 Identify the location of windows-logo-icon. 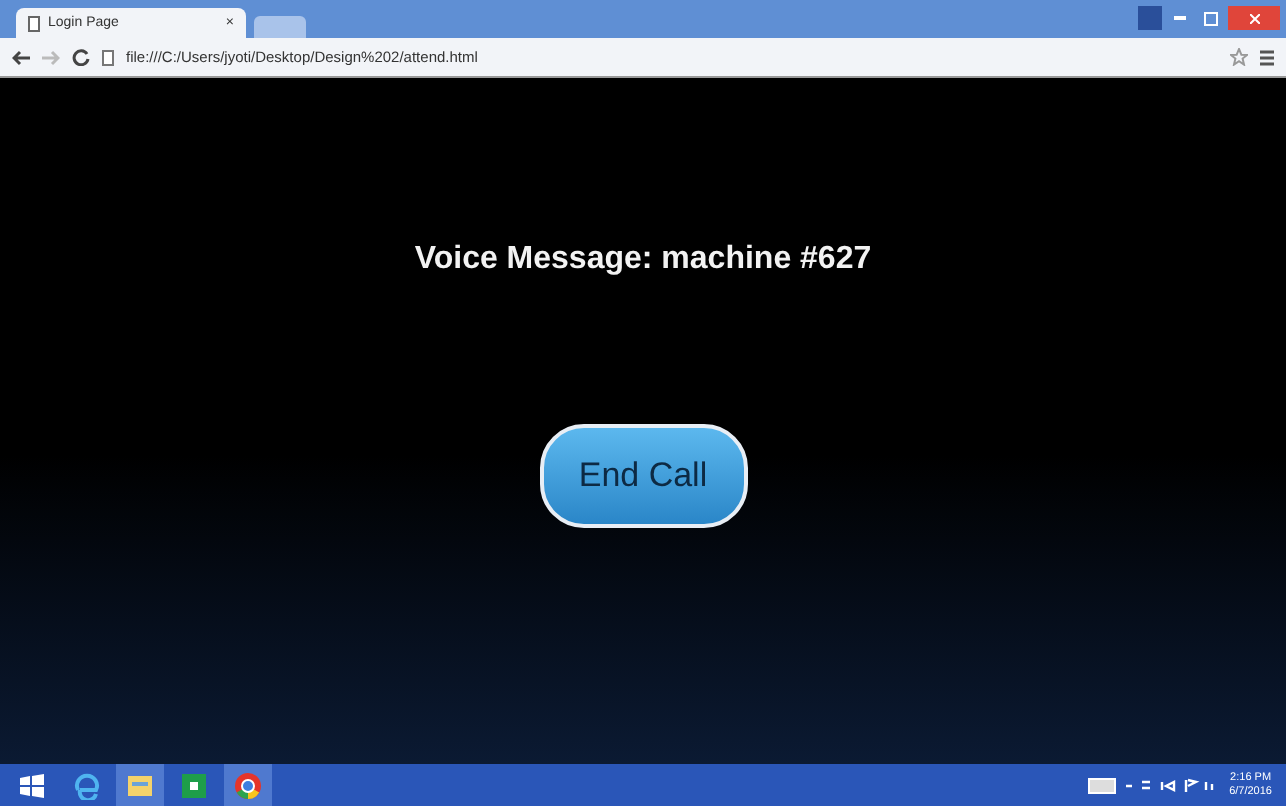
(32, 785).